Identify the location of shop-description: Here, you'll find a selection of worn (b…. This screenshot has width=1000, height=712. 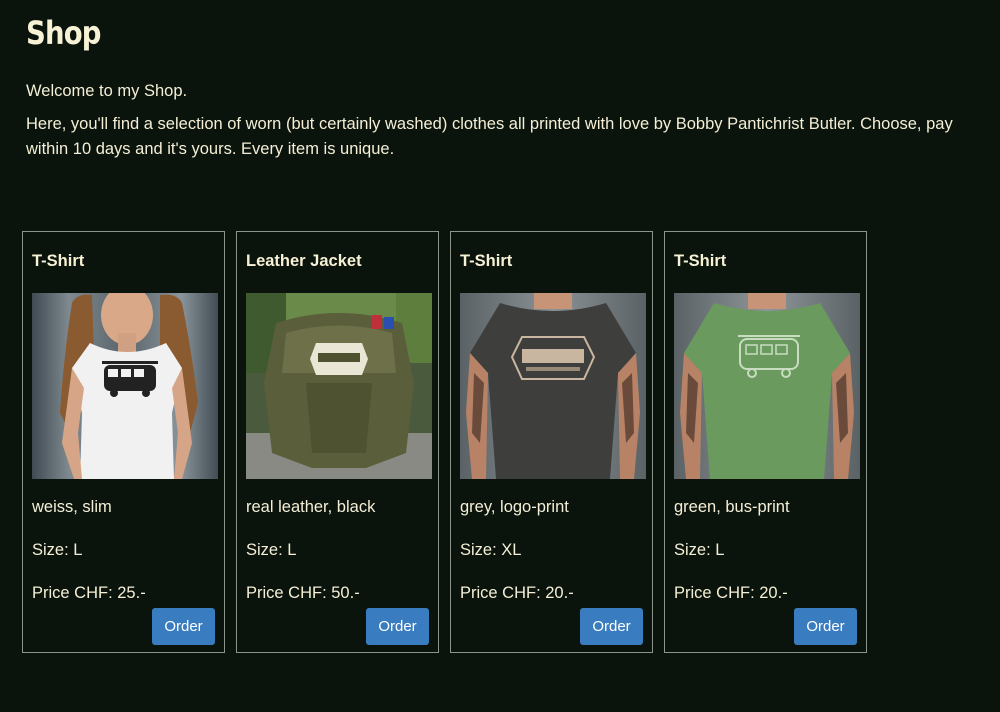
(489, 136).